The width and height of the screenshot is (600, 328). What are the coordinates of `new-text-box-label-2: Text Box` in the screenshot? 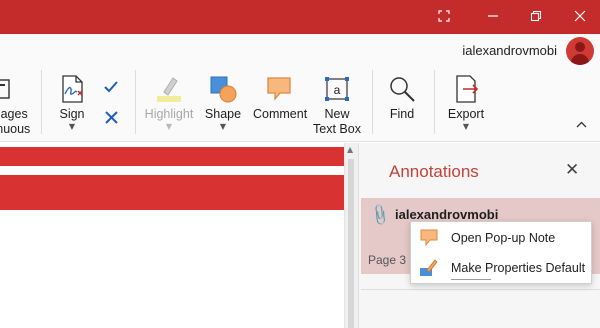 It's located at (337, 129).